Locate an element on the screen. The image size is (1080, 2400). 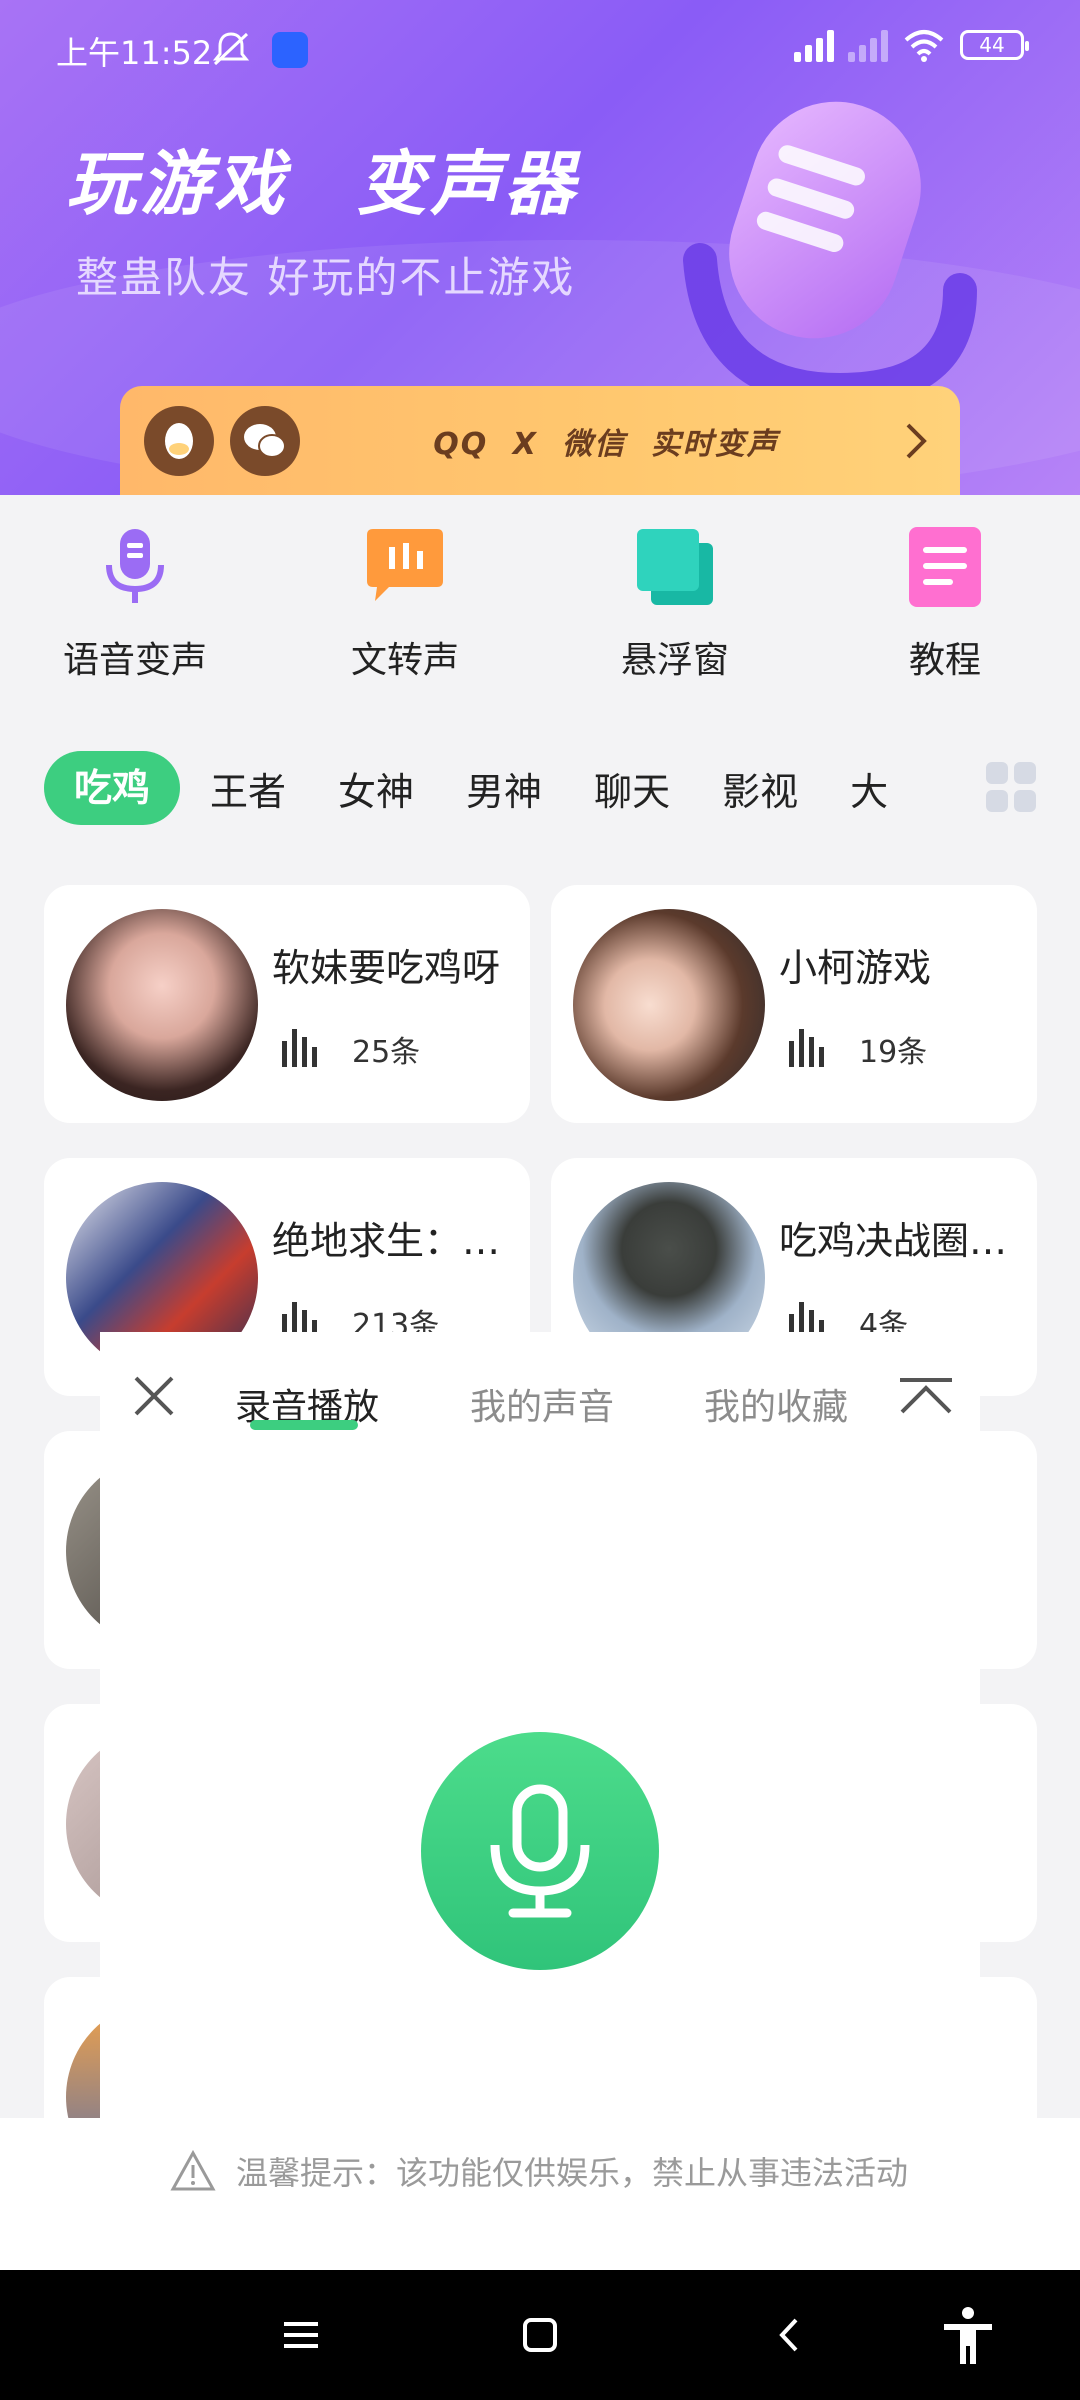
tab-my-voices: 我的声音 is located at coordinates (542, 1404).